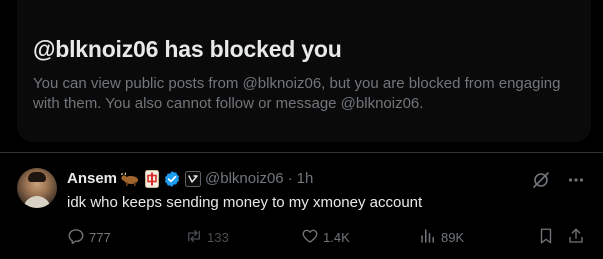 The height and width of the screenshot is (259, 603). What do you see at coordinates (152, 179) in the screenshot?
I see `mahjong-tile-emoji` at bounding box center [152, 179].